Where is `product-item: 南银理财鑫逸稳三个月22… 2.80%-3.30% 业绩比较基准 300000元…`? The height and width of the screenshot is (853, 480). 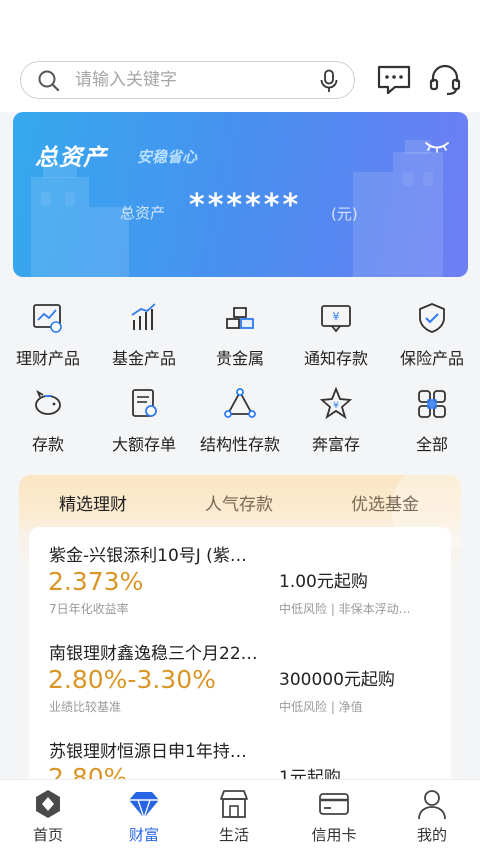
product-item: 南银理财鑫逸稳三个月22… 2.80%-3.30% 业绩比较基准 300000元… is located at coordinates (240, 675).